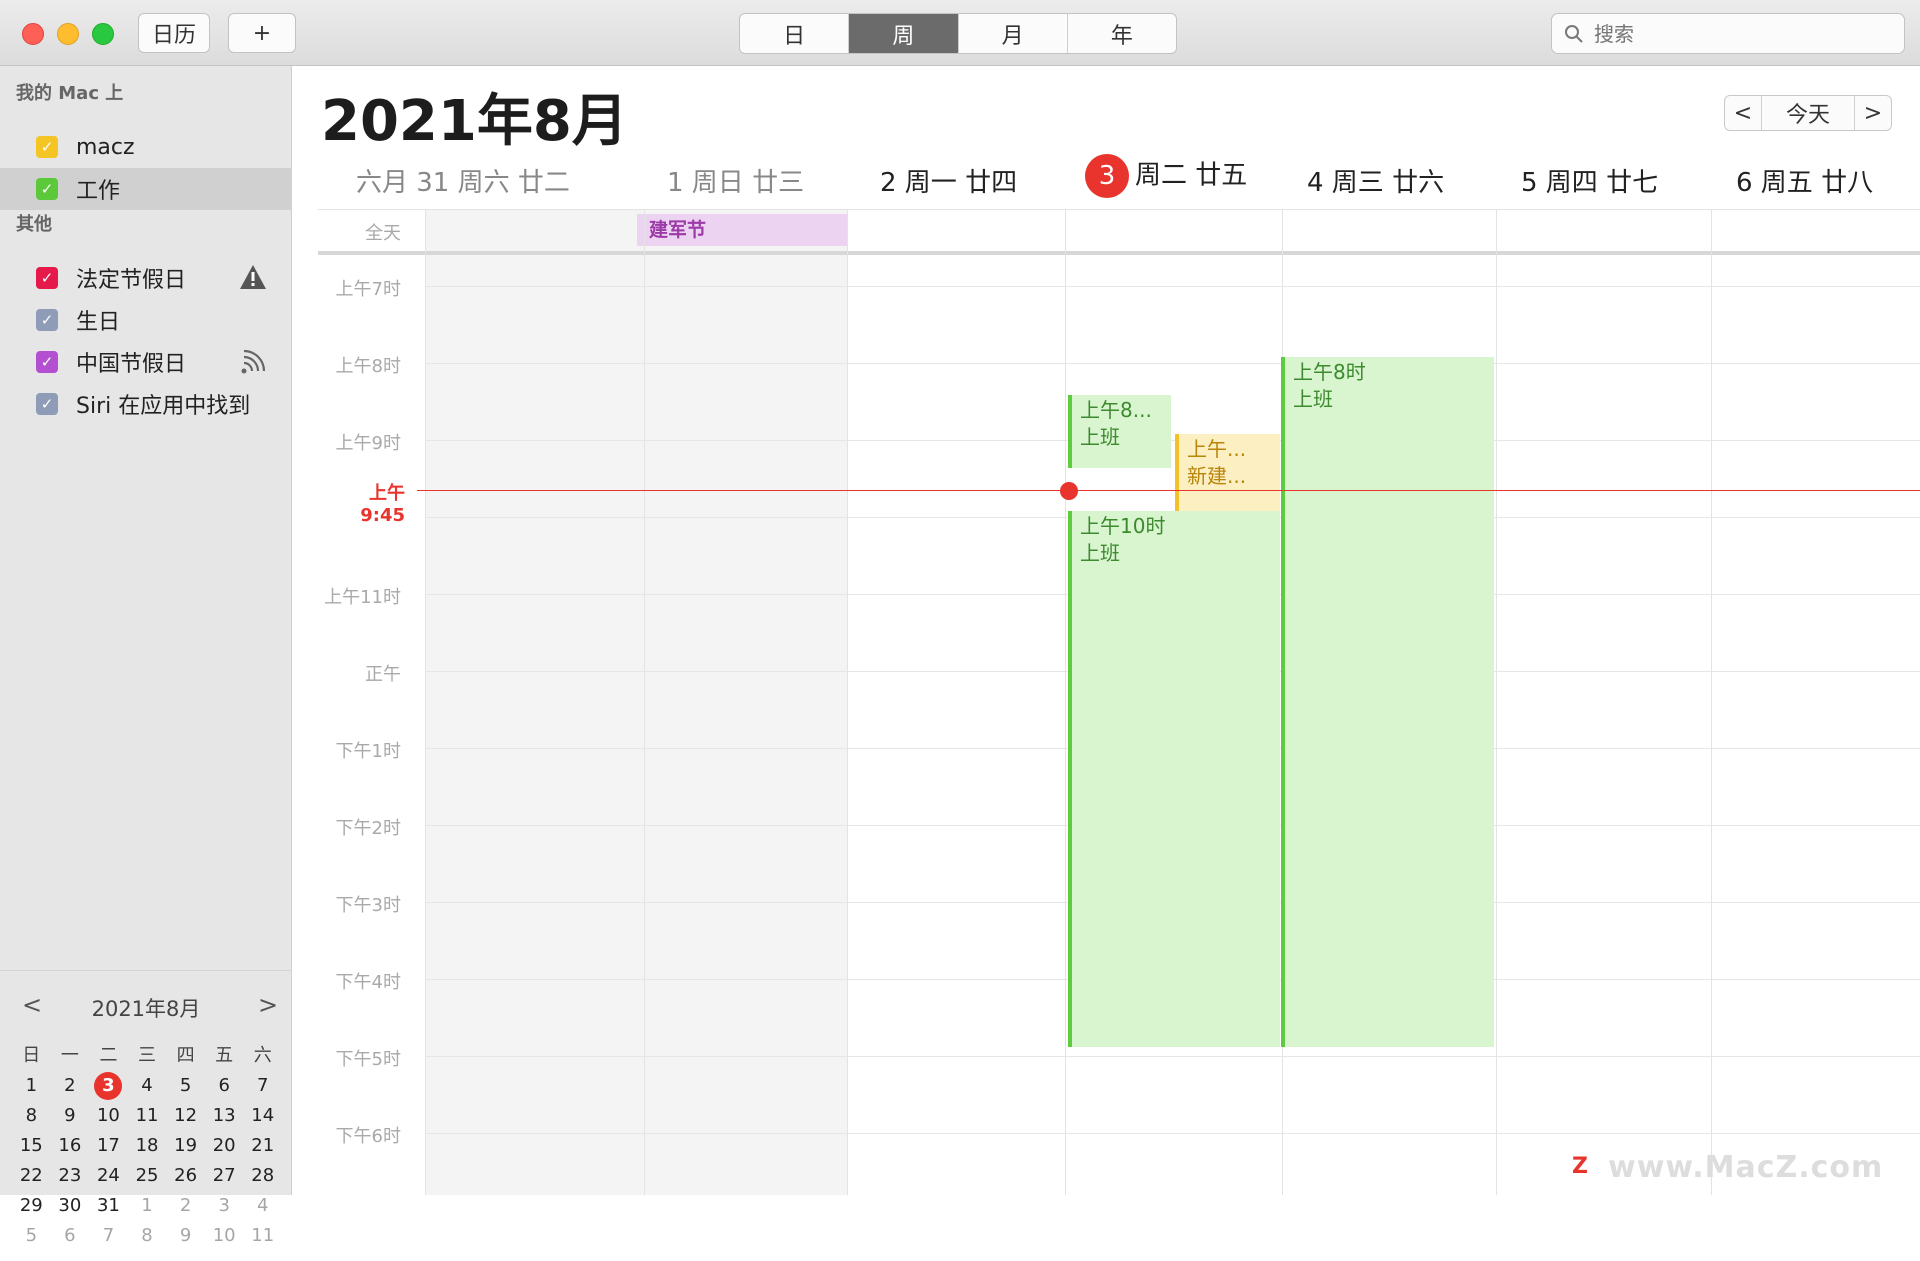 Image resolution: width=1920 pixels, height=1261 pixels. Describe the element at coordinates (131, 364) in the screenshot. I see `calendar-label: 中国节假日` at that location.